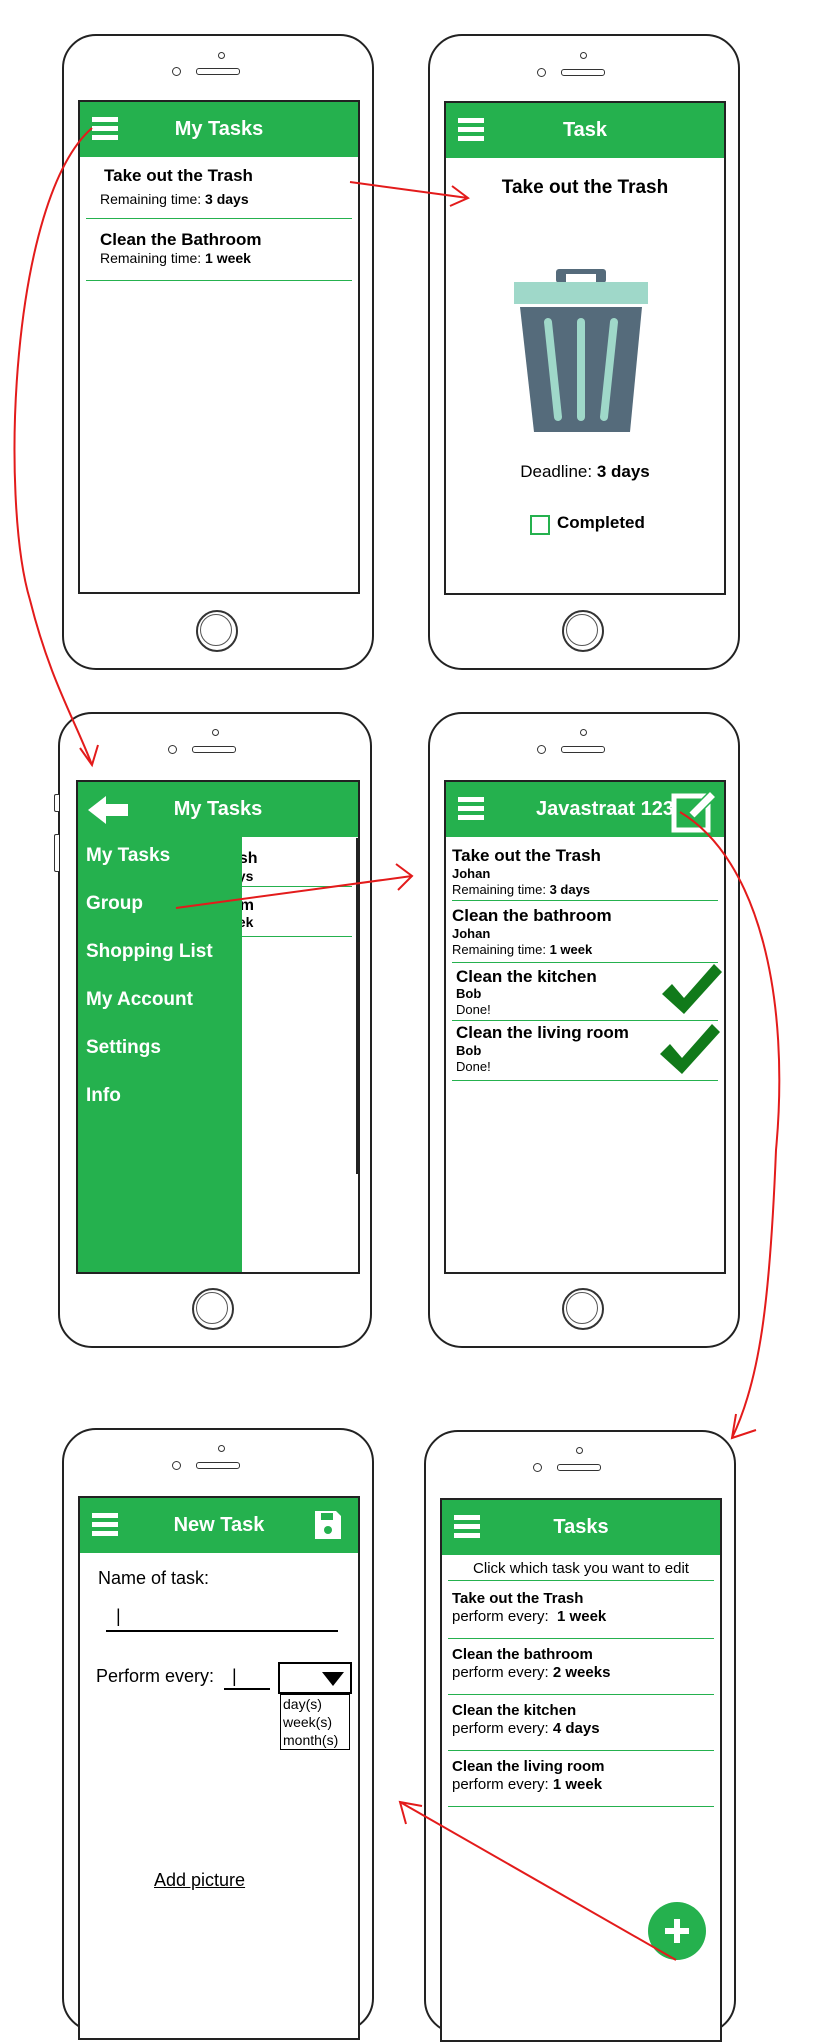 Image resolution: width=822 pixels, height=2042 pixels. I want to click on arrow-edit-to-tasks, so click(730, 1125).